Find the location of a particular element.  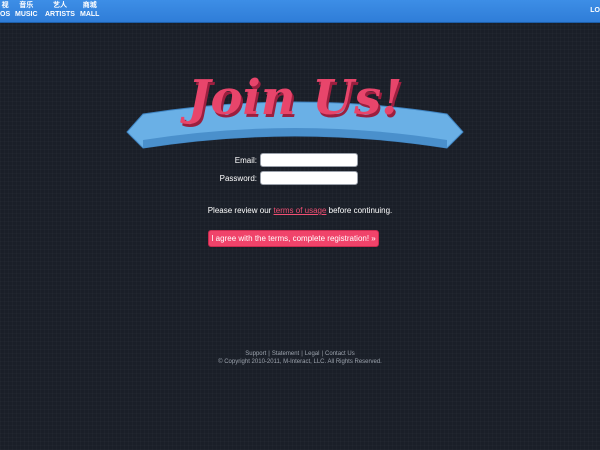

terms-of-usage-link: terms of usage is located at coordinates (300, 210).